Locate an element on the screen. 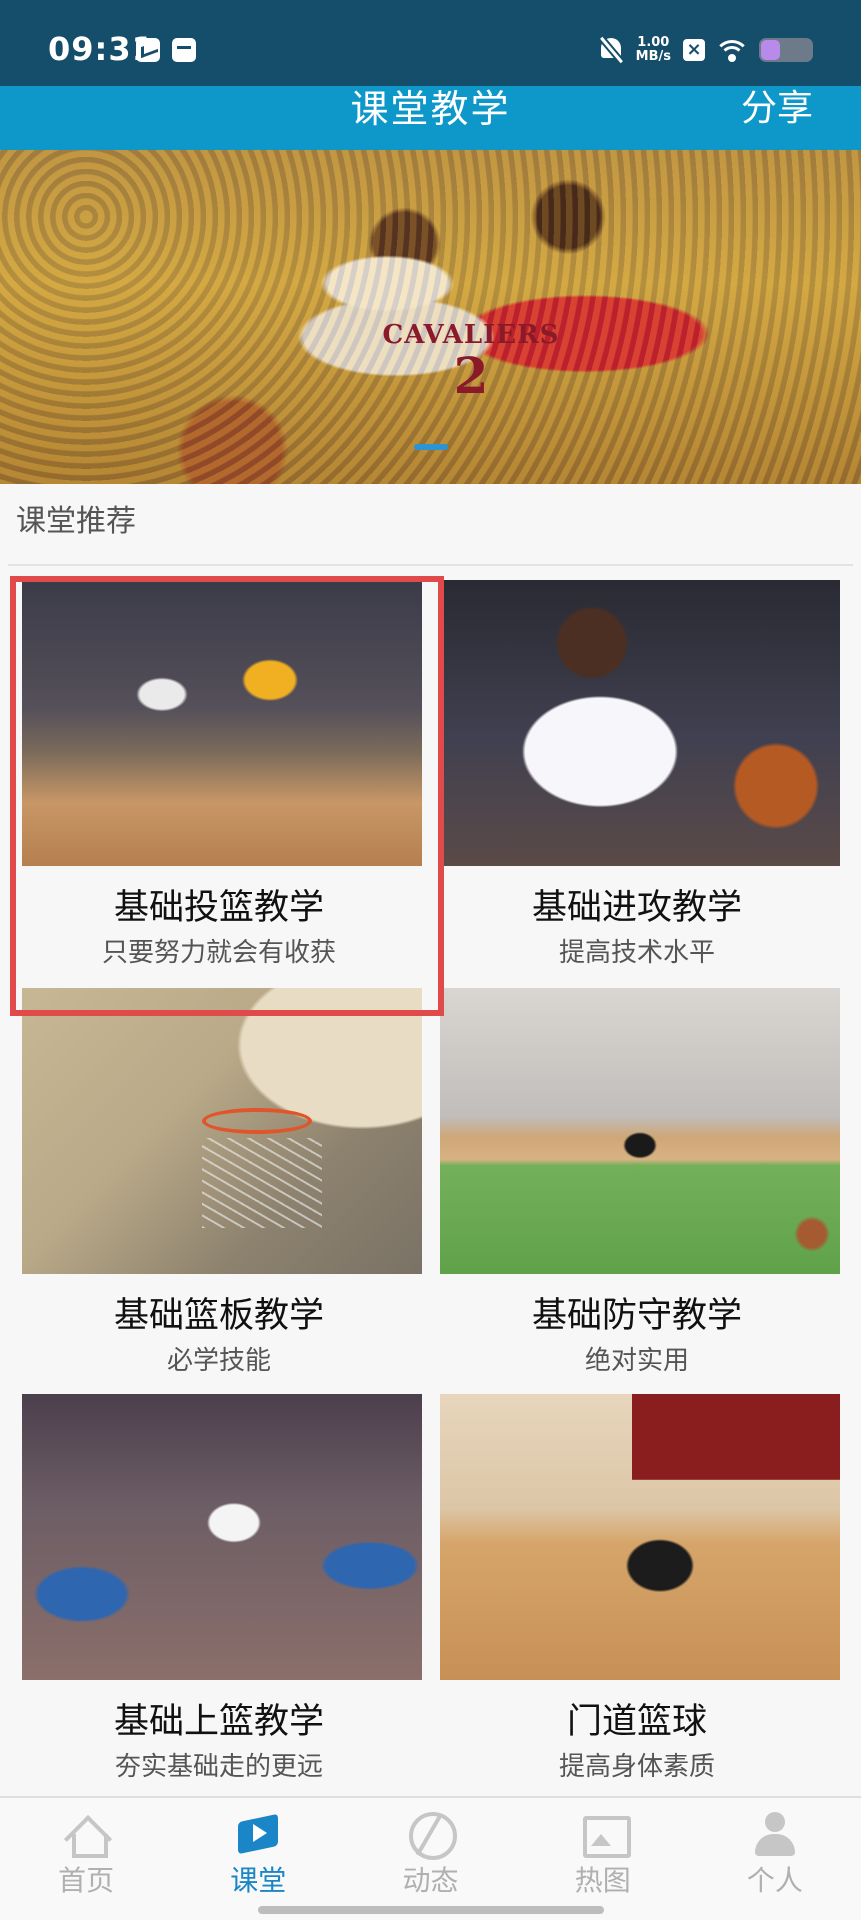 This screenshot has width=861, height=1920. home-icon is located at coordinates (86, 1835).